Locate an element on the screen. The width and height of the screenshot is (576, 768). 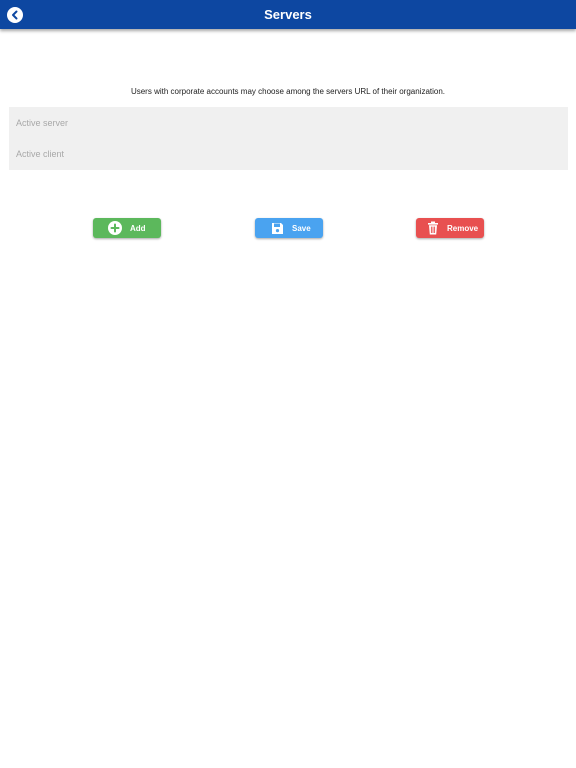
back-button is located at coordinates (15, 15).